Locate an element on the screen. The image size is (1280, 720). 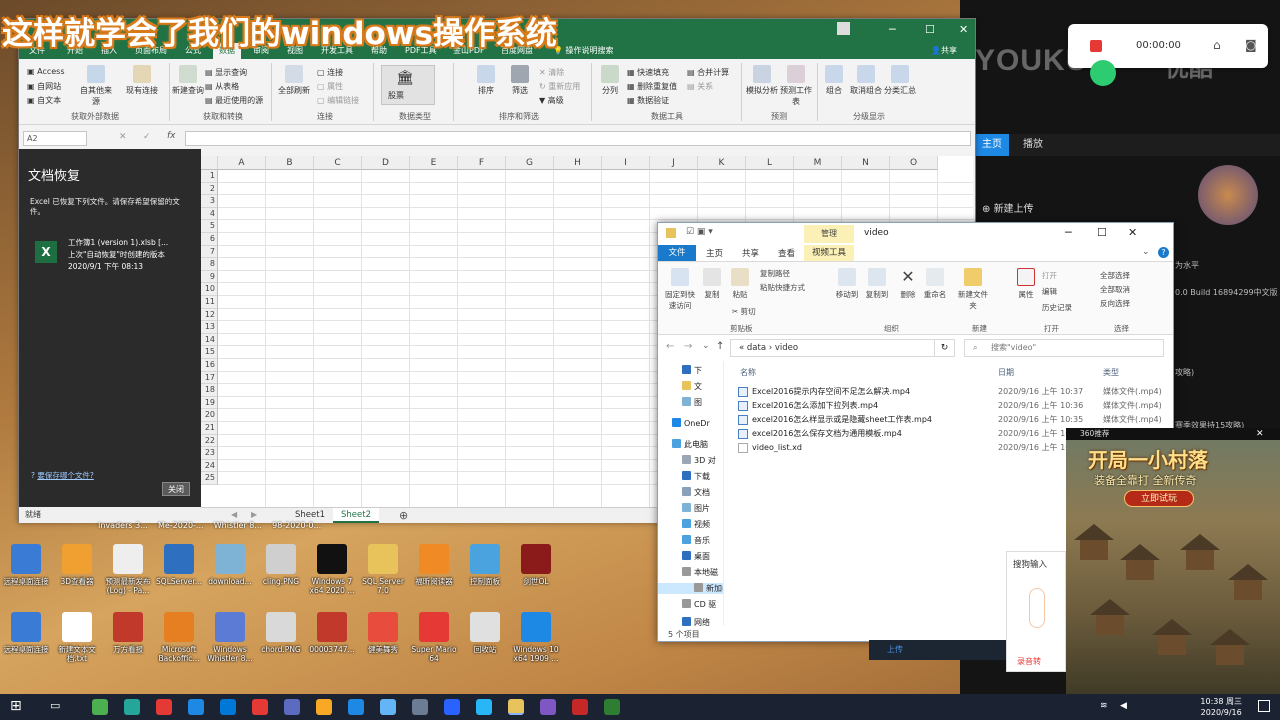
microphone-icon is located at coordinates (1037, 608).